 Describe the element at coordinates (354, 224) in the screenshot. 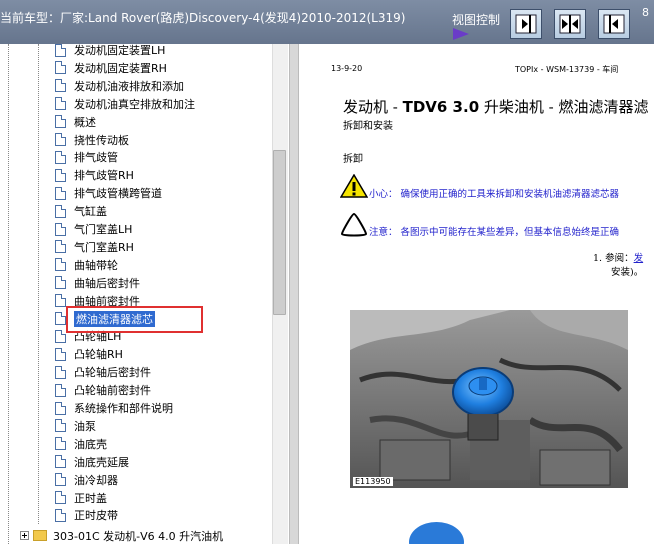

I see `note-triangle-icon` at that location.